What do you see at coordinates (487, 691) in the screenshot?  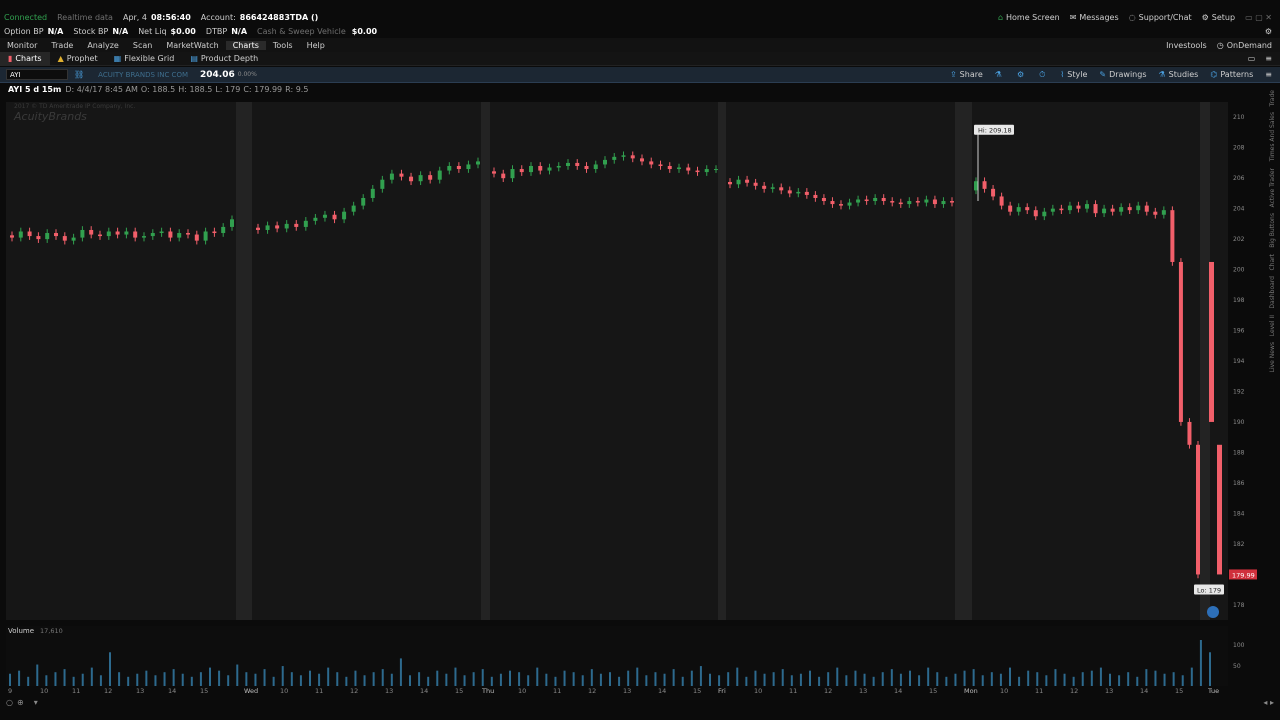 I see `x-axis-day-label: Thu` at bounding box center [487, 691].